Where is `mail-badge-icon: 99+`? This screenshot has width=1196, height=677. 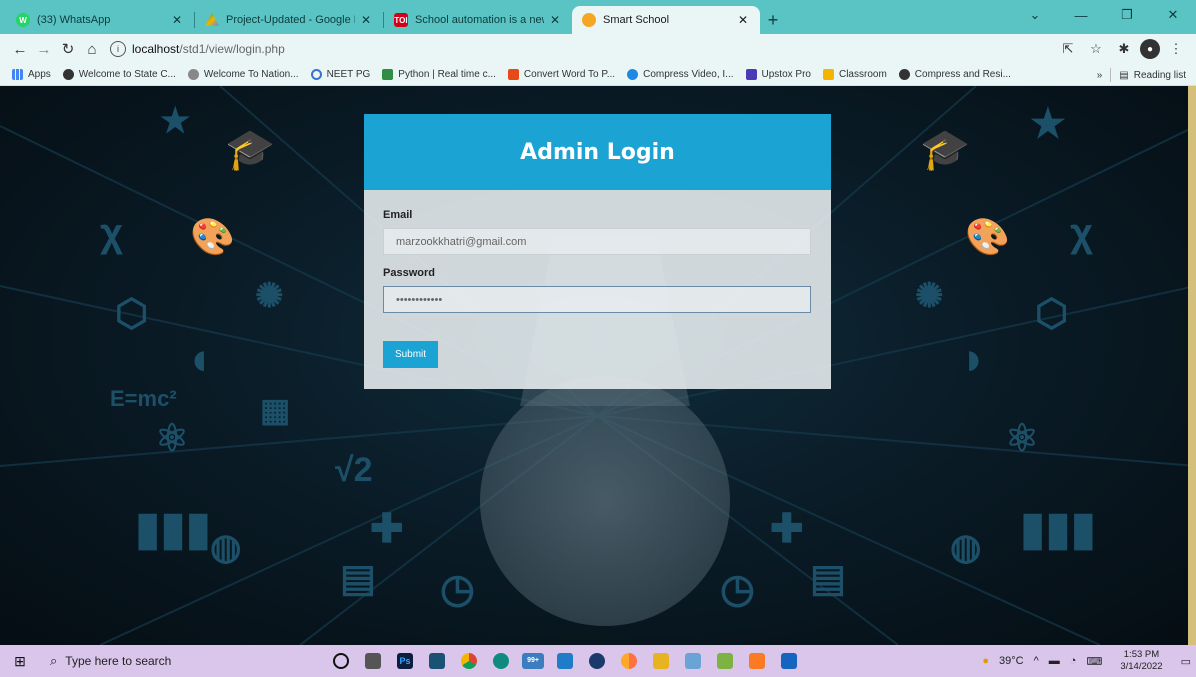 mail-badge-icon: 99+ is located at coordinates (533, 661).